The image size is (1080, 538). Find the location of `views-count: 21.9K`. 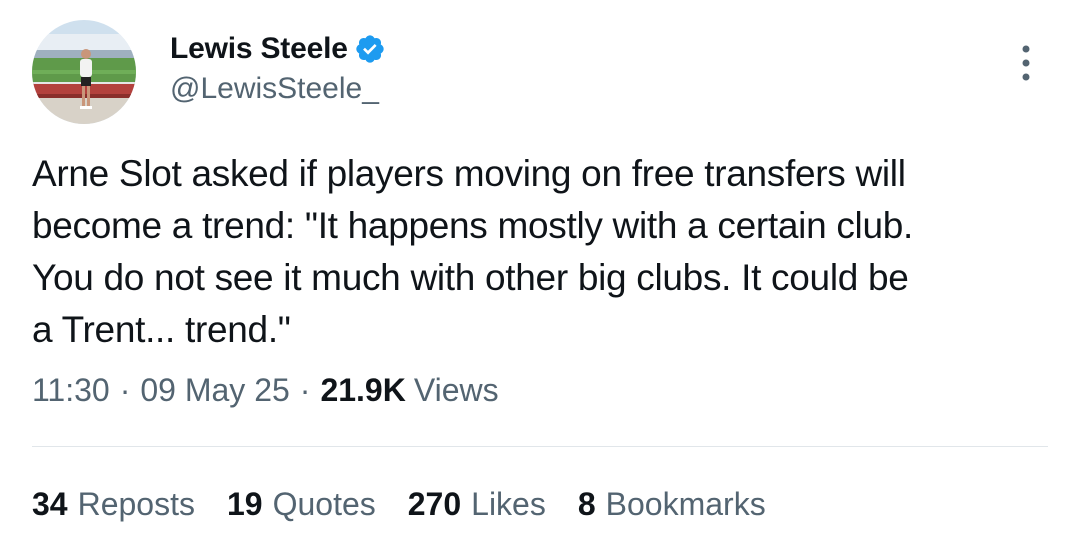

views-count: 21.9K is located at coordinates (362, 390).